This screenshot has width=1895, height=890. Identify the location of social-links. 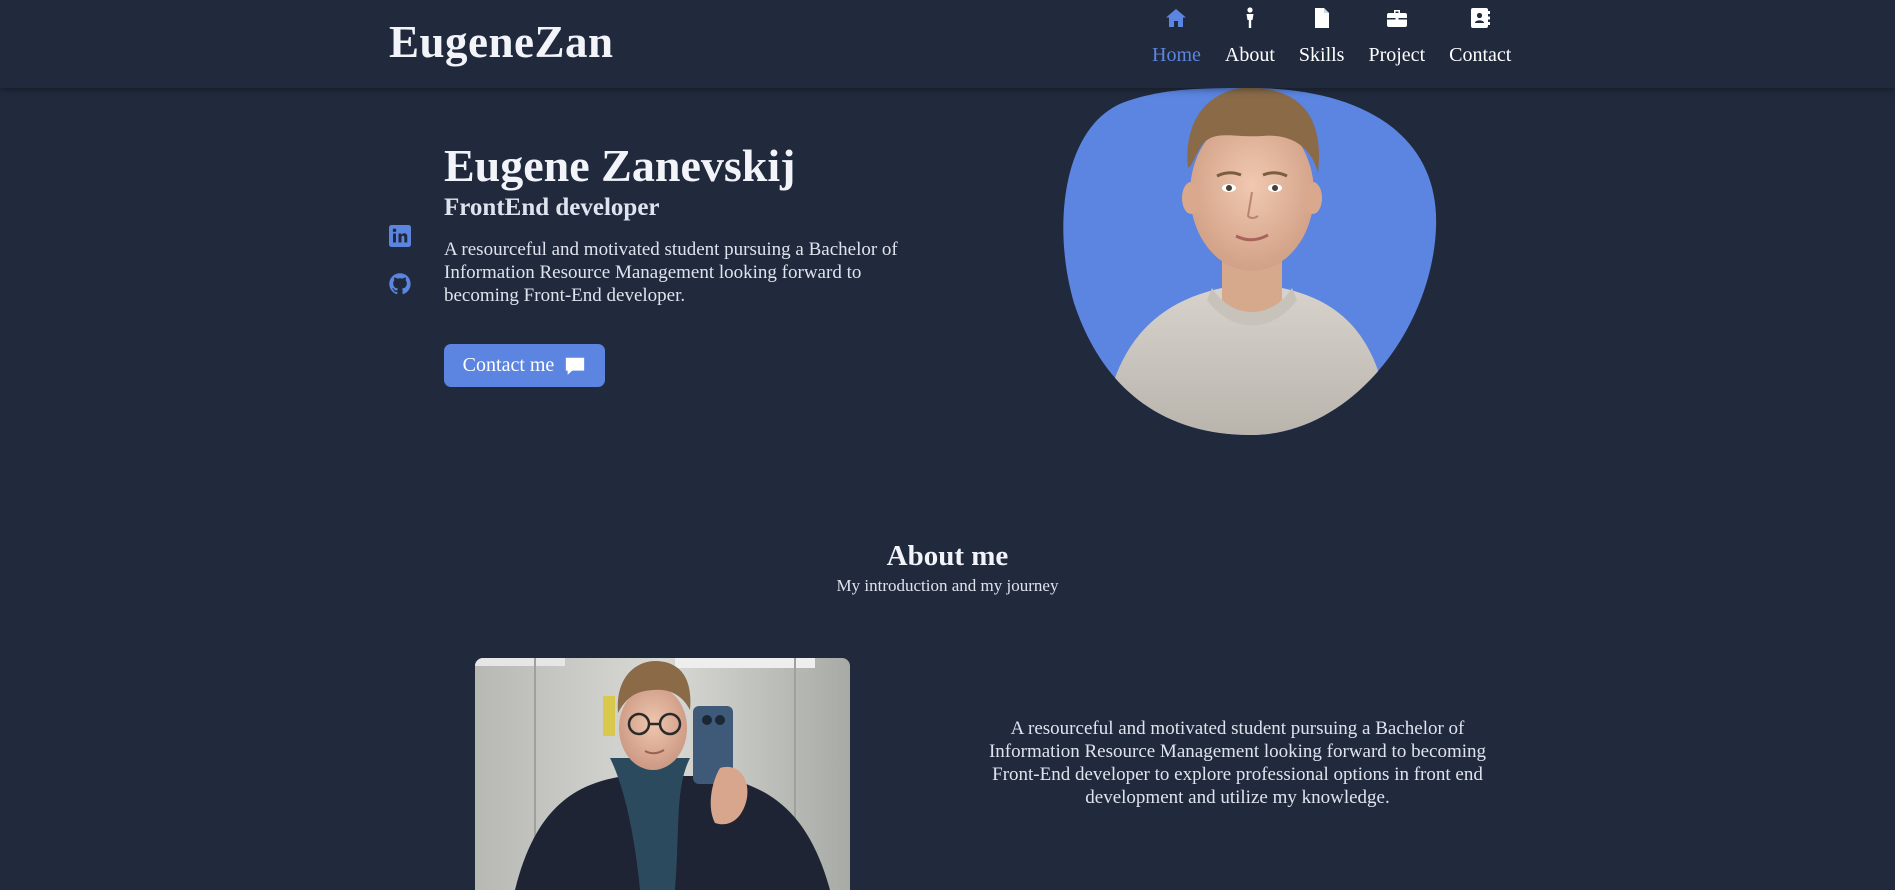
(400, 260).